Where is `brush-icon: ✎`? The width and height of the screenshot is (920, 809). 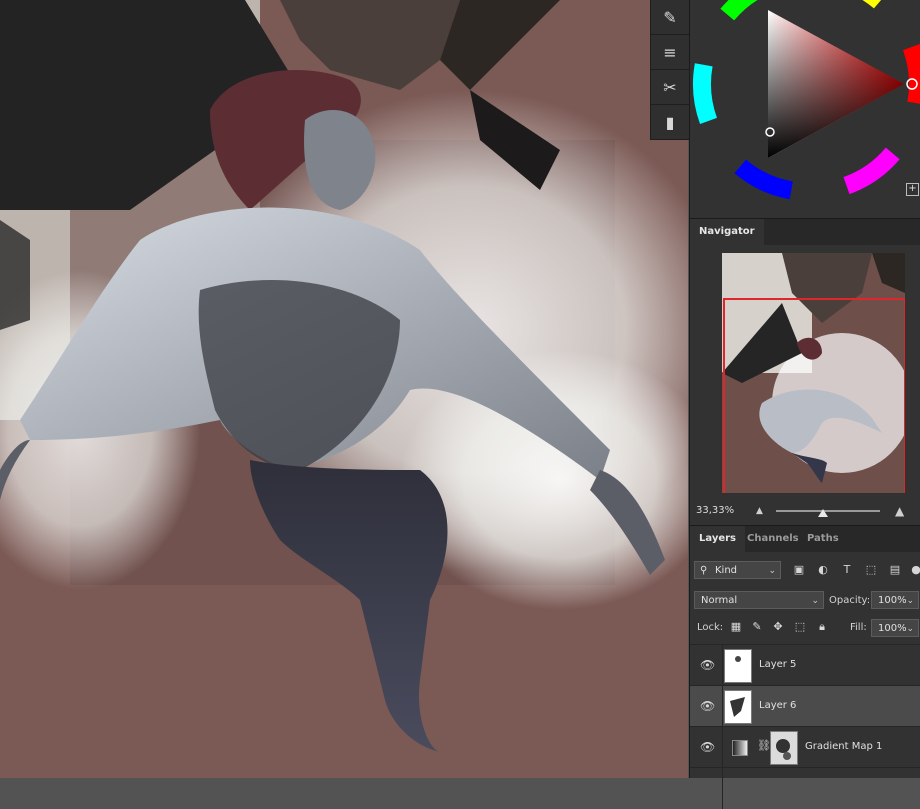
brush-icon: ✎ is located at coordinates (670, 17).